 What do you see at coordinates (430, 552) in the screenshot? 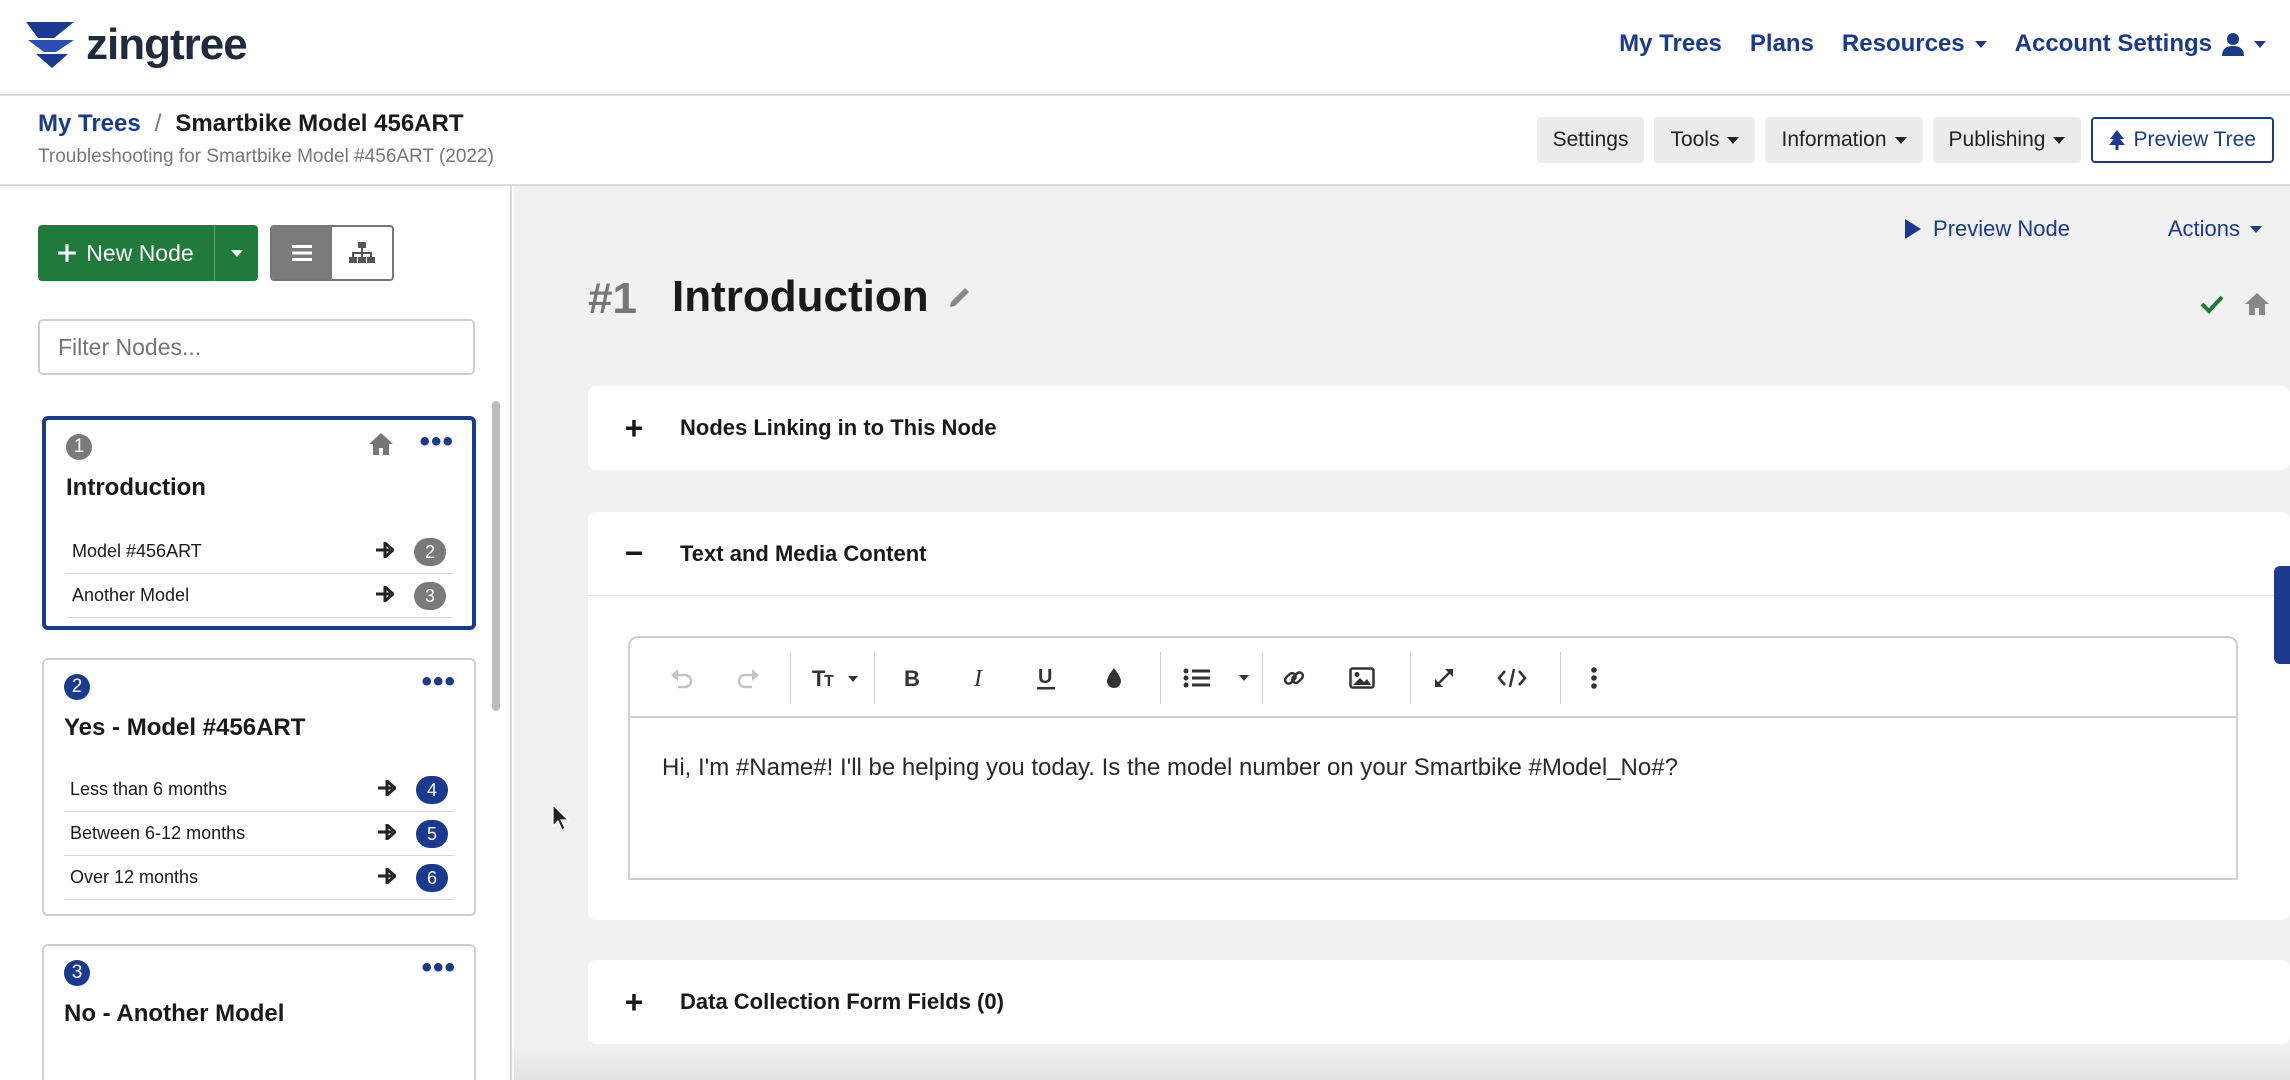
I see `option-target-badge: 2` at bounding box center [430, 552].